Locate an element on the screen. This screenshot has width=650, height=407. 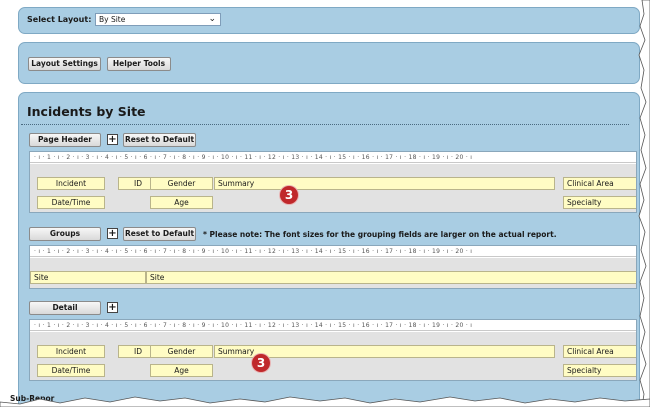
torn-edge-bottom is located at coordinates (325, 401).